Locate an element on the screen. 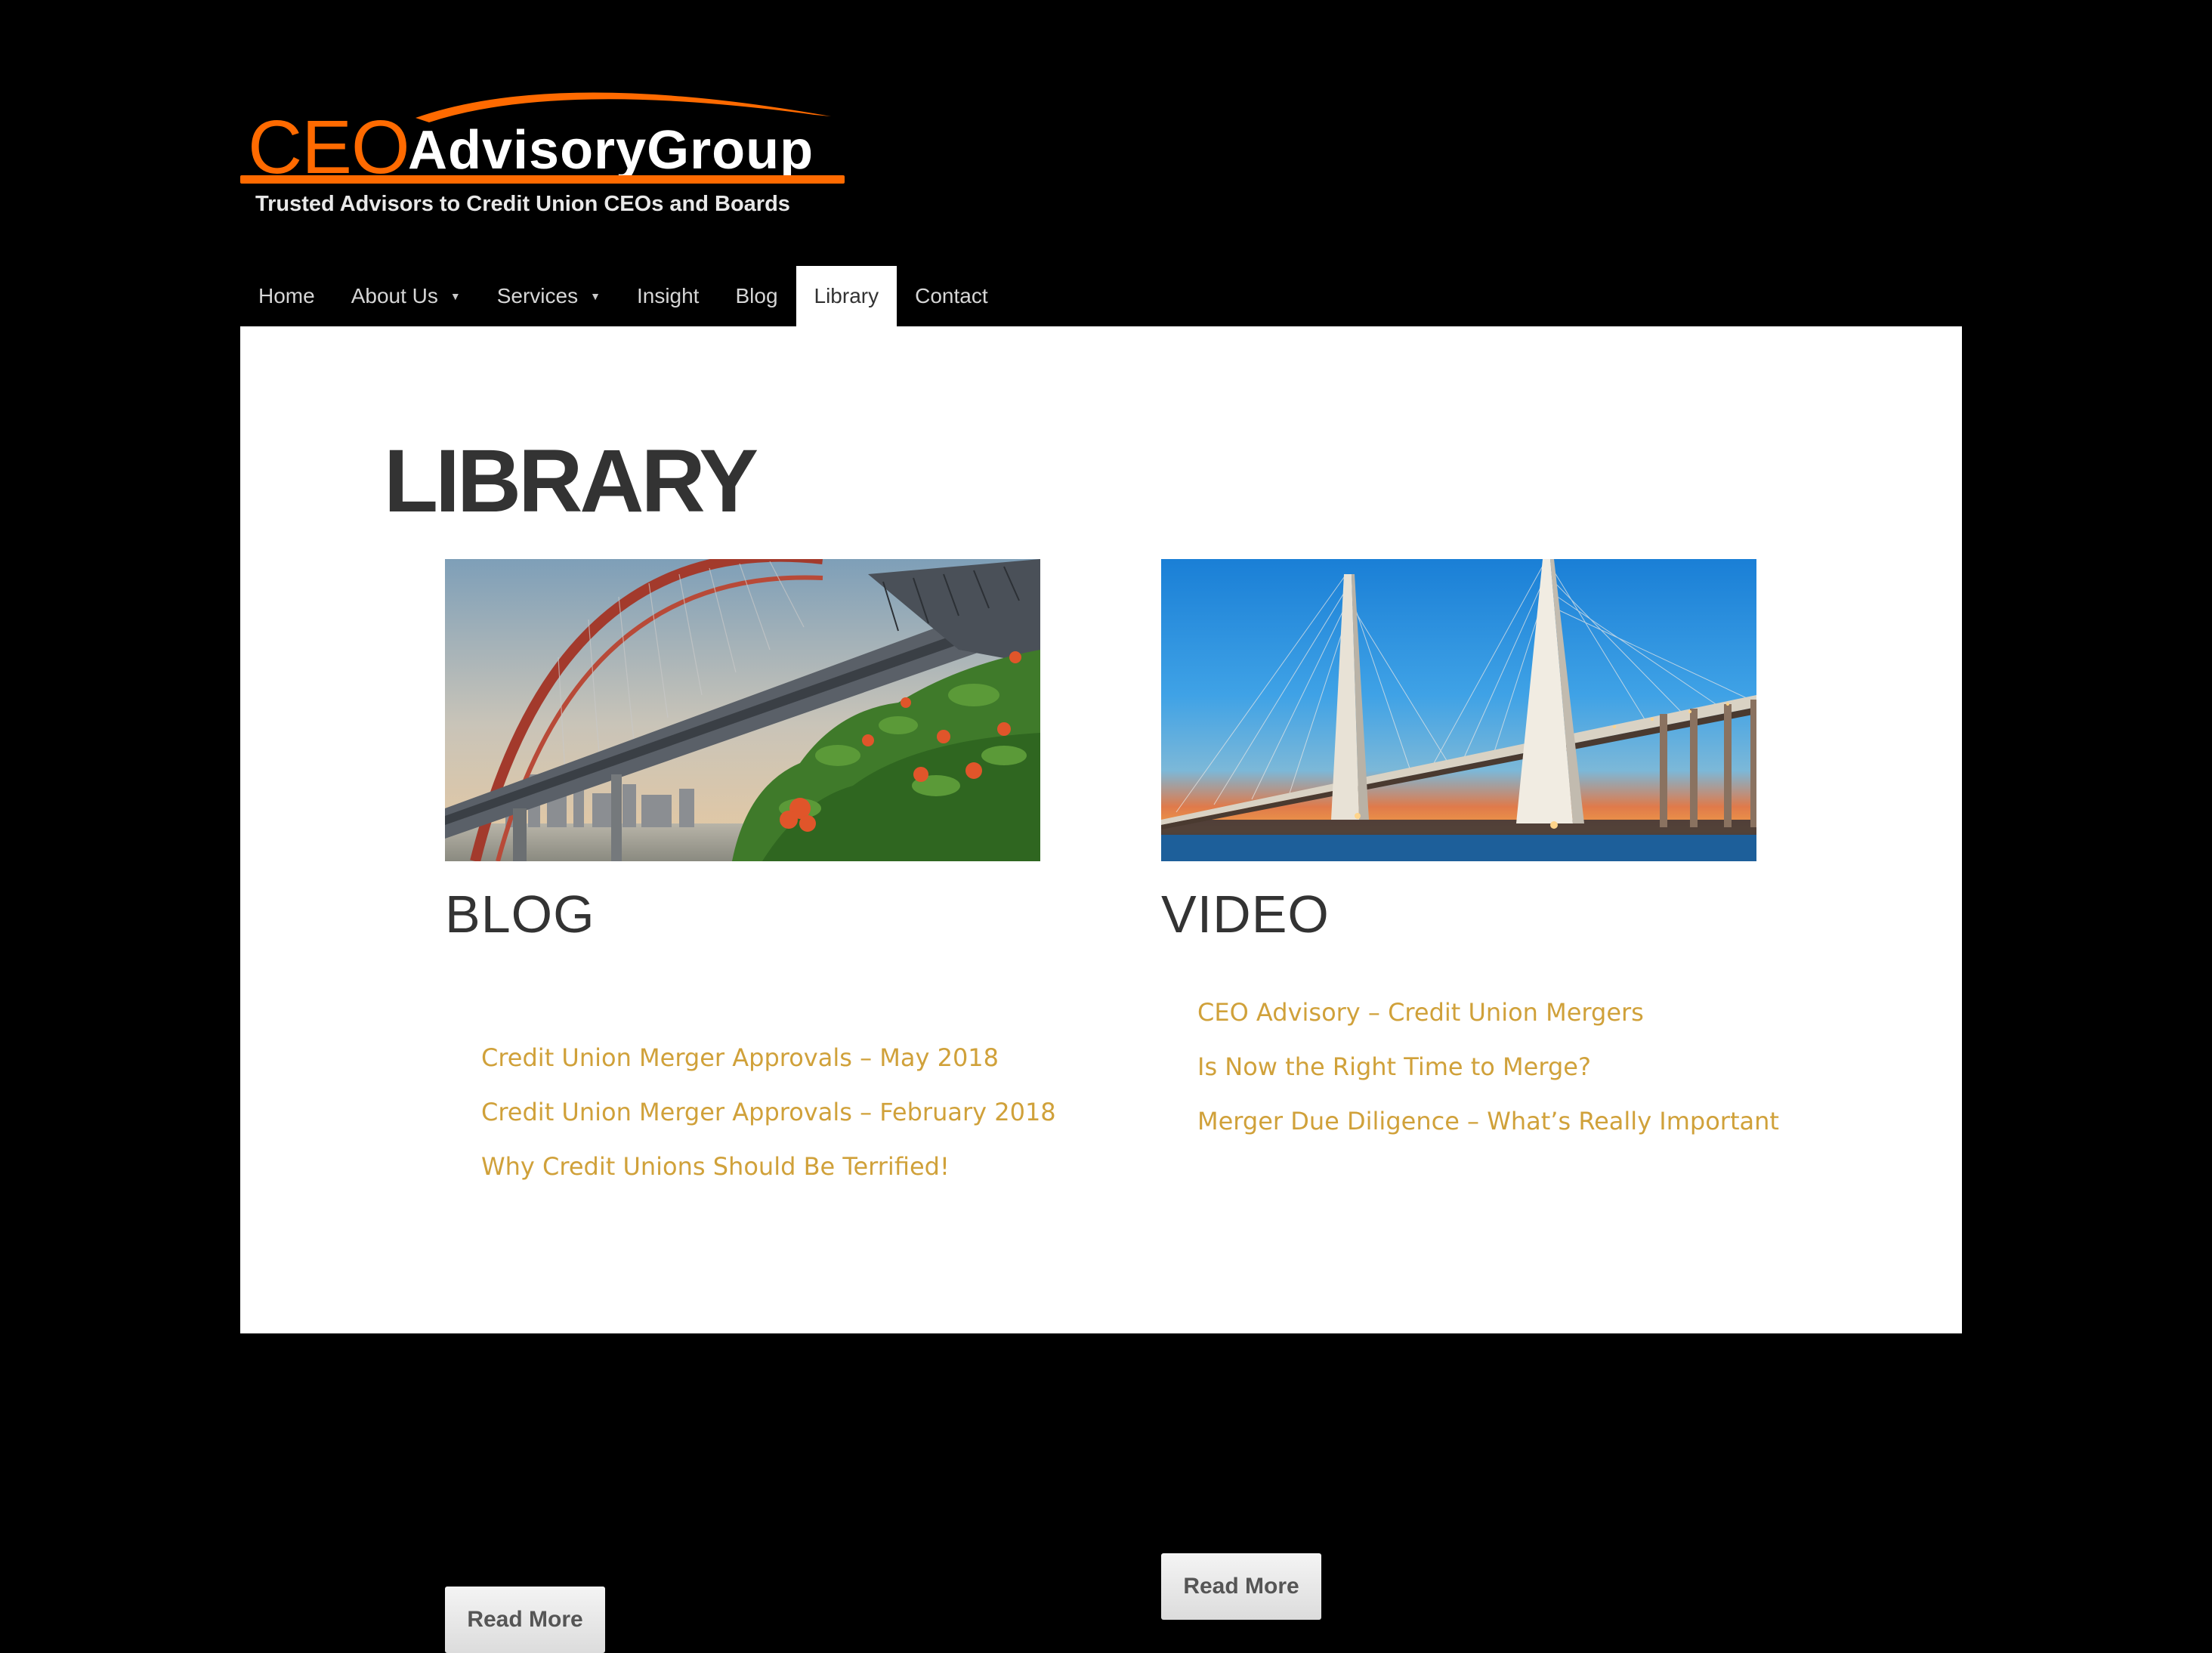 This screenshot has width=2212, height=1653. blog-image-arch-bridge is located at coordinates (742, 710).